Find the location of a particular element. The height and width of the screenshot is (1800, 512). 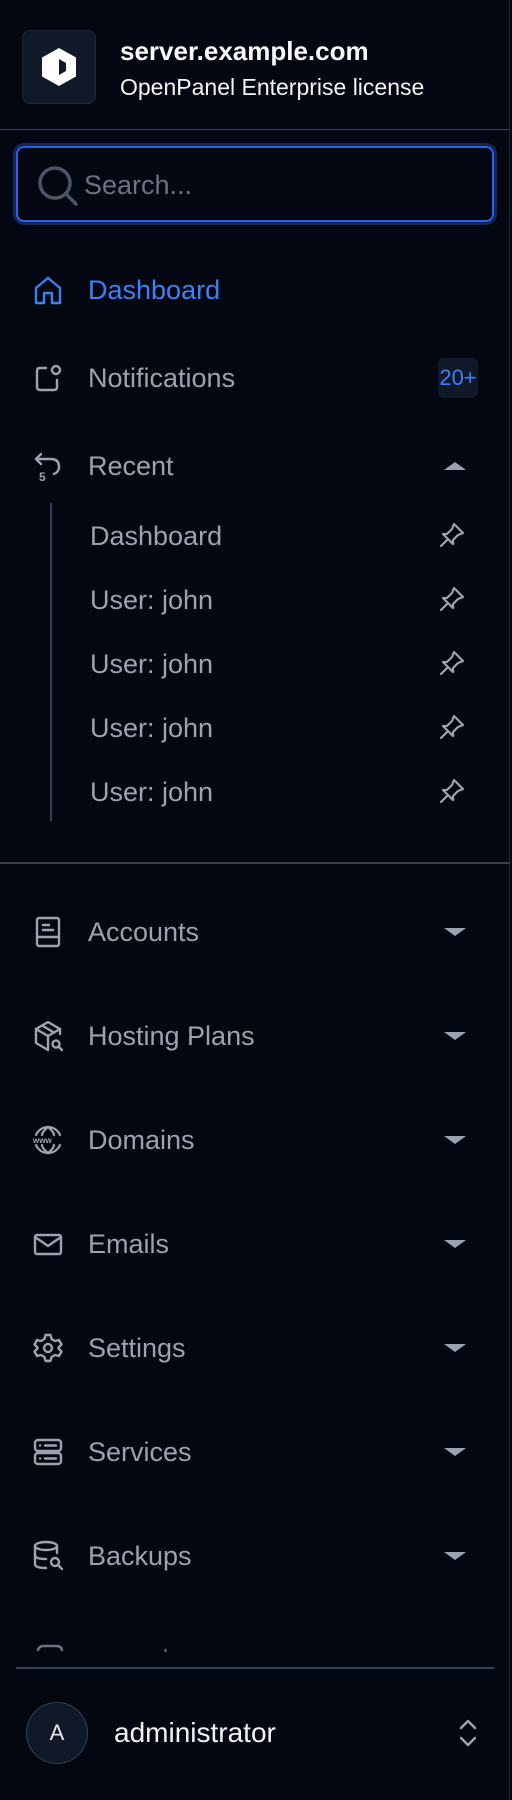

recent-item: Dashboard is located at coordinates (279, 535).